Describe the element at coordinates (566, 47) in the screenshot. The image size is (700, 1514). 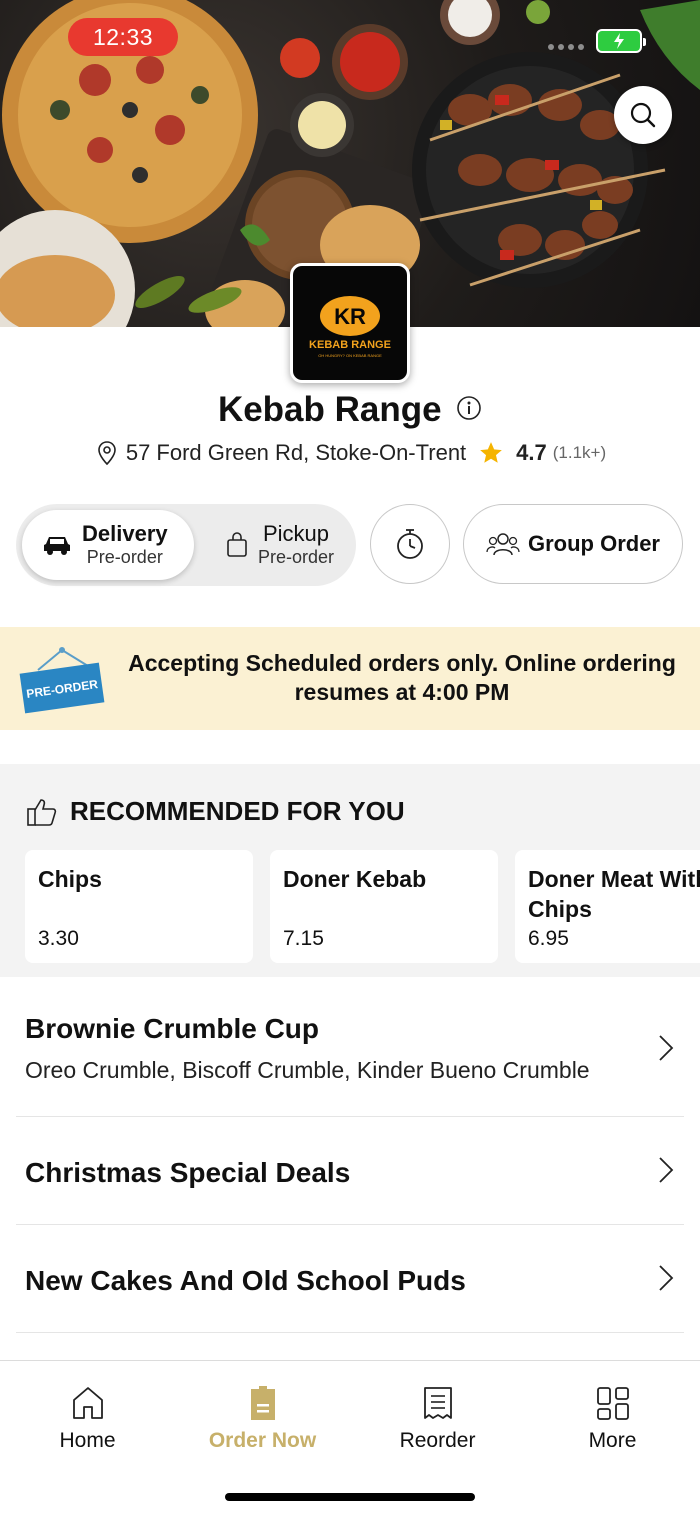
I see `signal-icon` at that location.